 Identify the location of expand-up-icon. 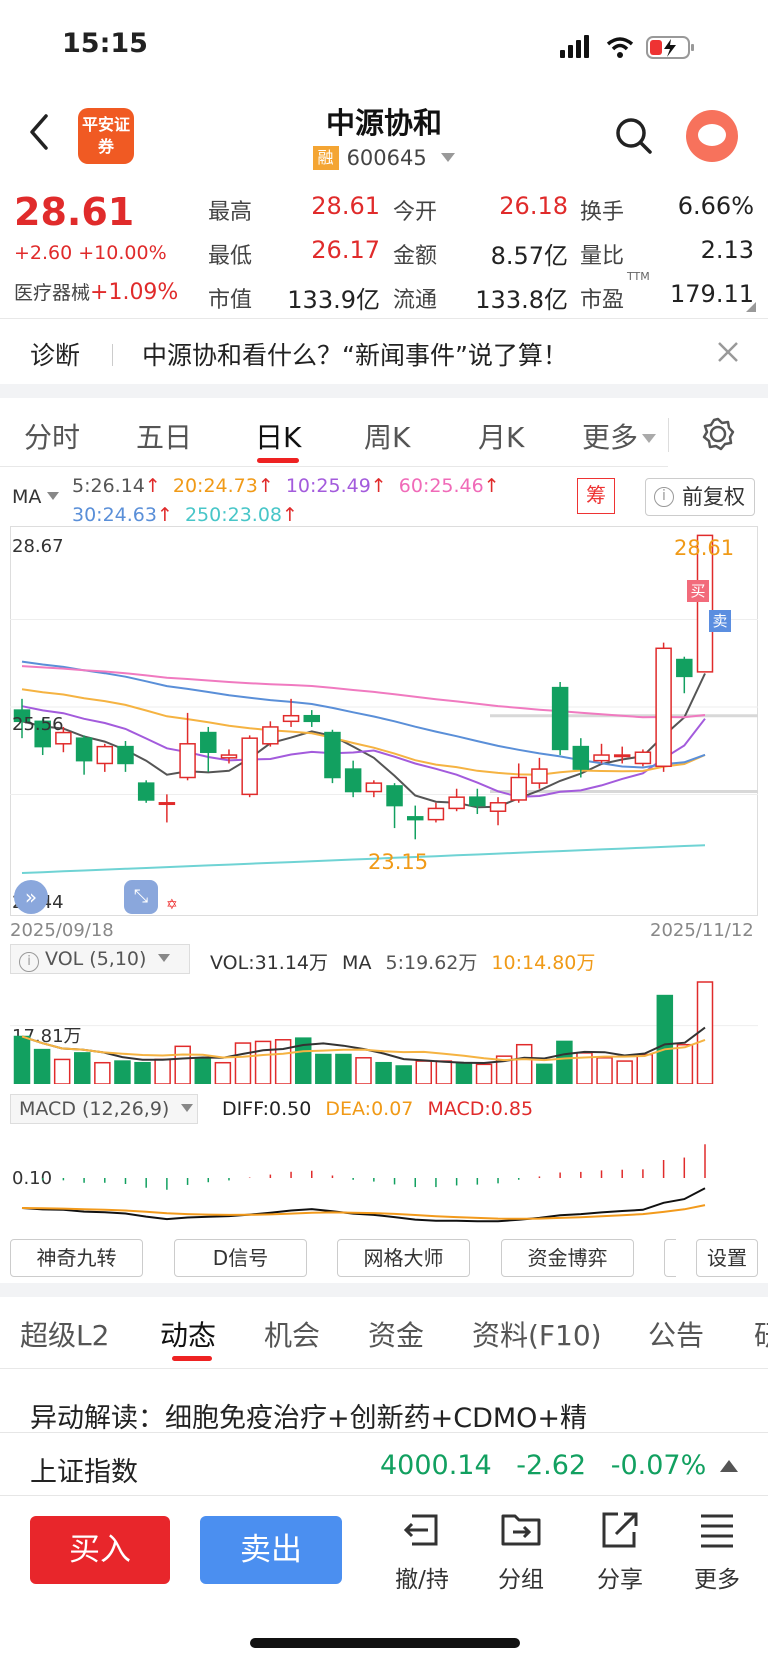
(729, 1466).